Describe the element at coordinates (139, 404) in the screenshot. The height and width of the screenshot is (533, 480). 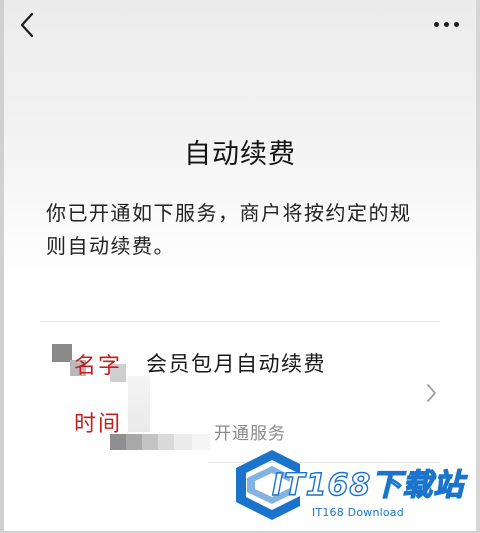
I see `redacted-block` at that location.